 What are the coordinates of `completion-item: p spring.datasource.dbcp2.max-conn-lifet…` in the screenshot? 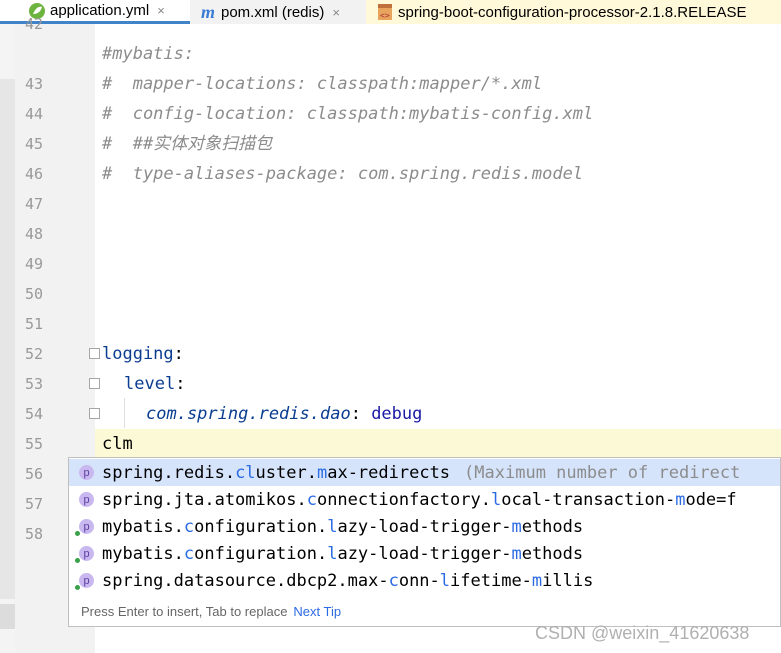 It's located at (424, 580).